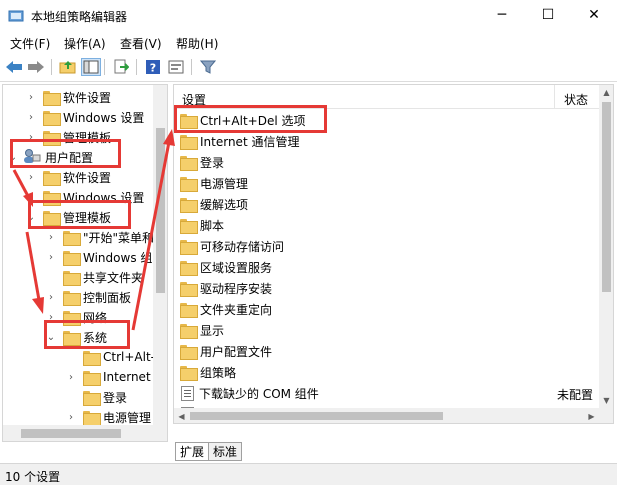  Describe the element at coordinates (141, 43) in the screenshot. I see `menu-view: 查看(V)` at that location.